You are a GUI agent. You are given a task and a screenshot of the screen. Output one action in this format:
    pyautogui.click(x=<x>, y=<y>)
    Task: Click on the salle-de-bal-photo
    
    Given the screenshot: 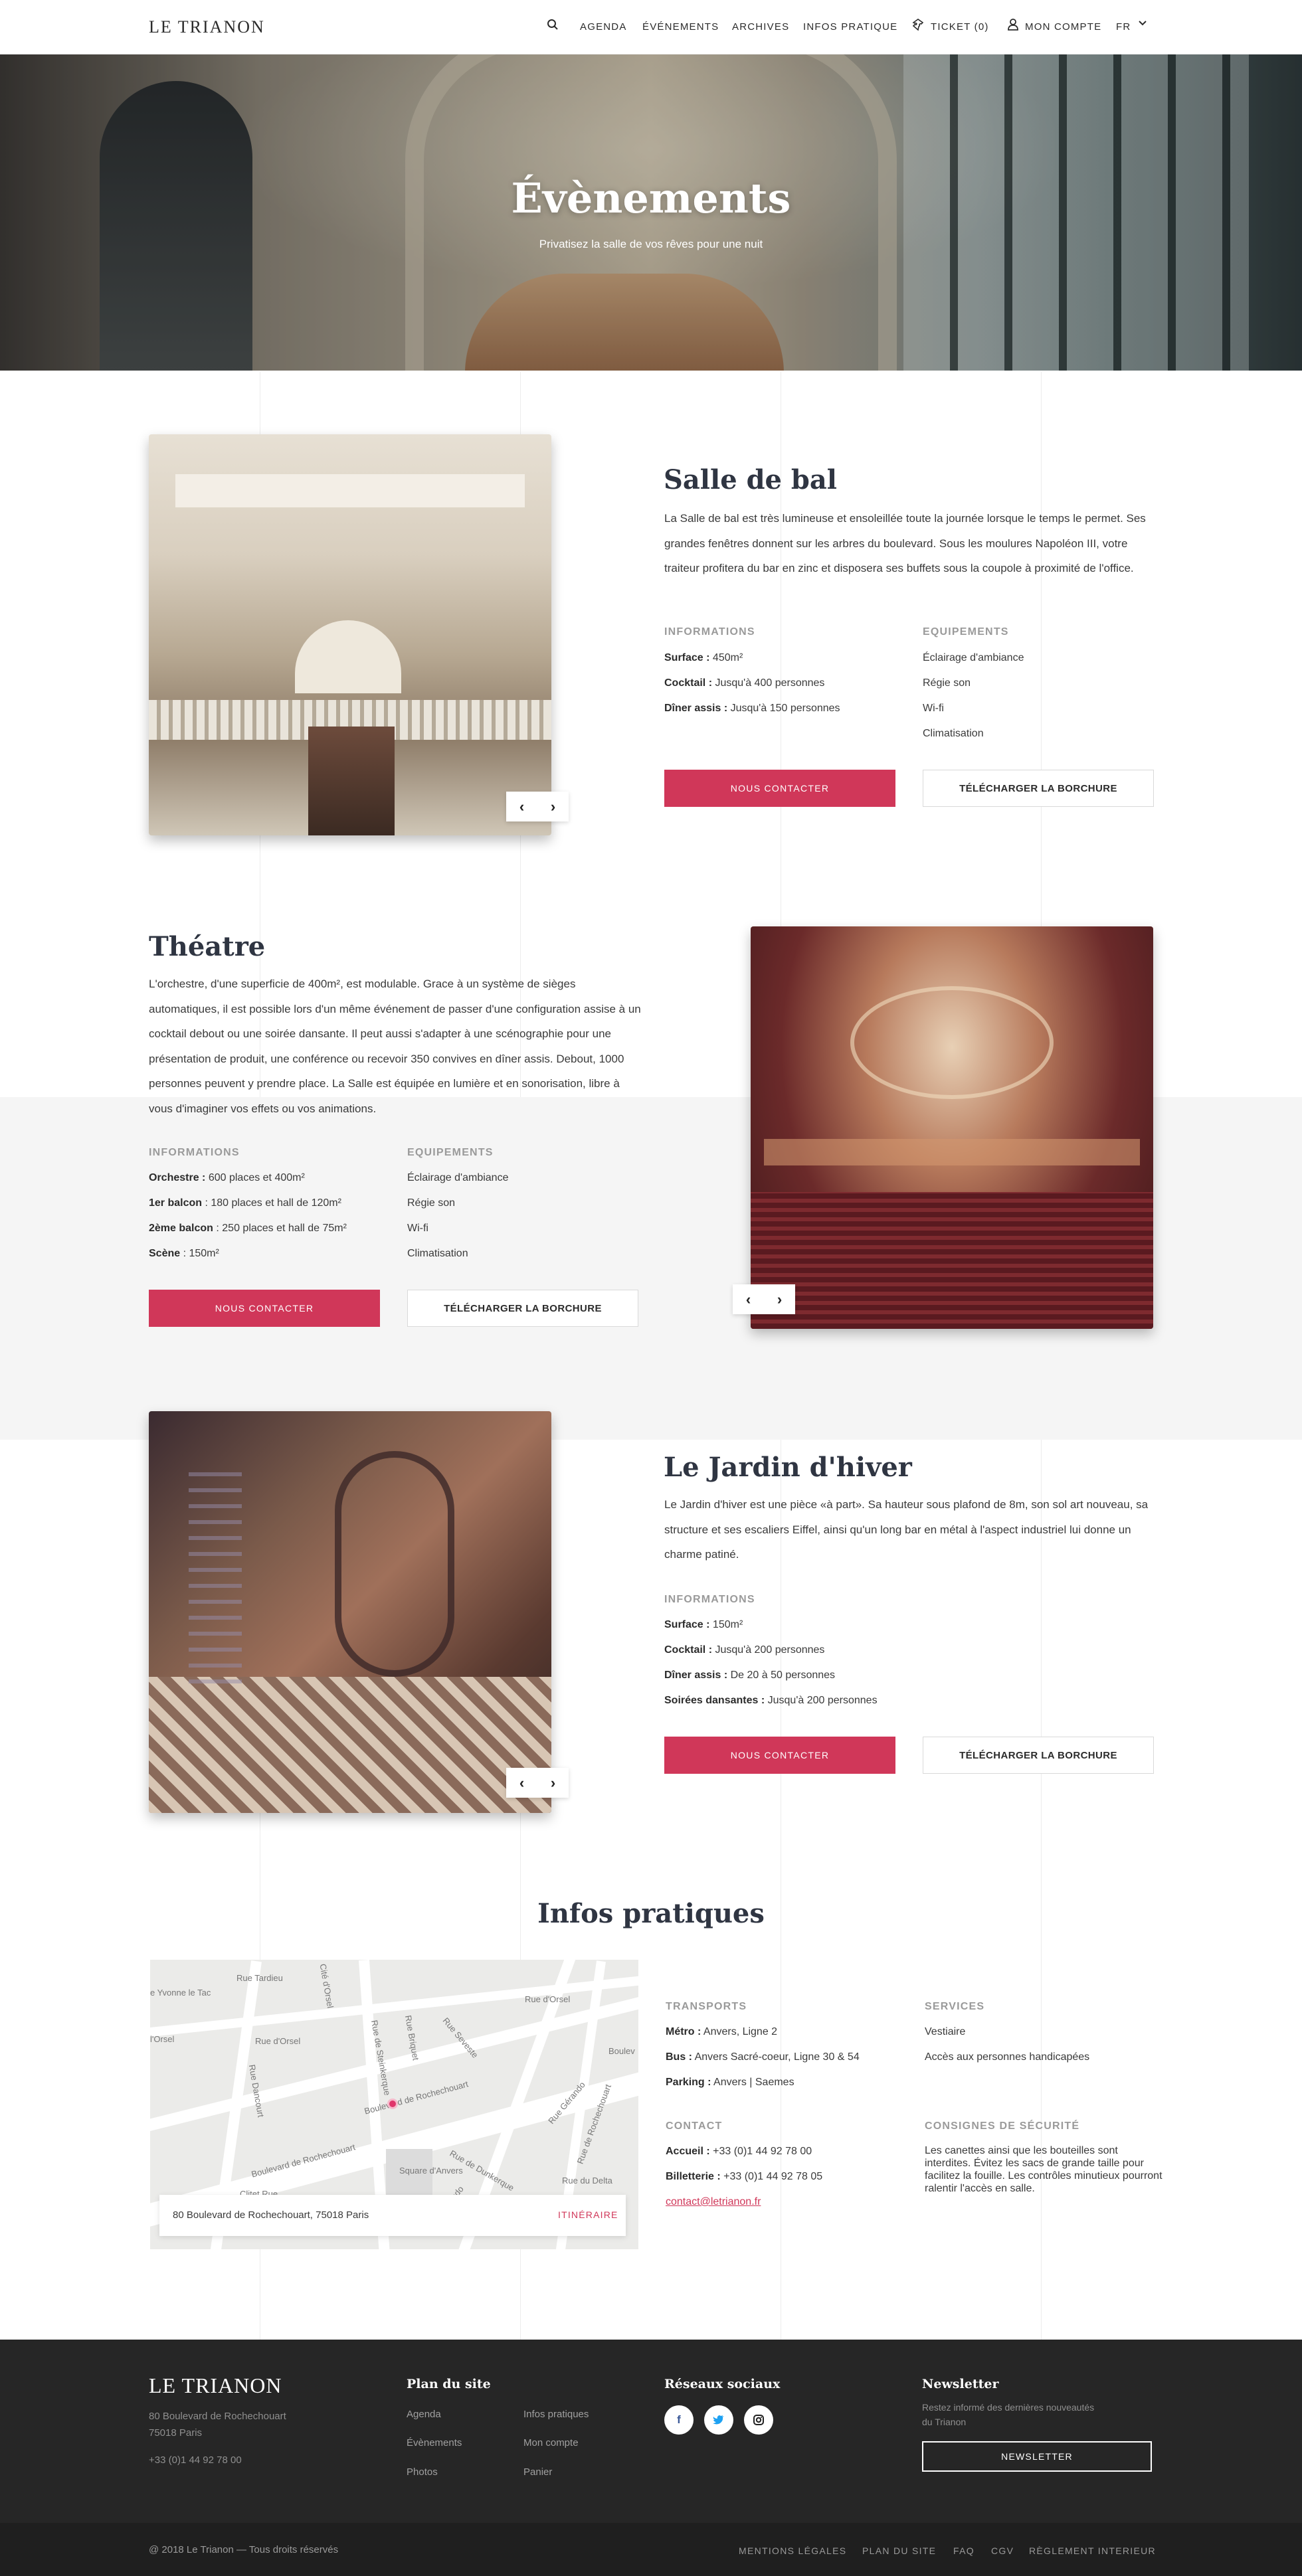 What is the action you would take?
    pyautogui.click(x=350, y=634)
    